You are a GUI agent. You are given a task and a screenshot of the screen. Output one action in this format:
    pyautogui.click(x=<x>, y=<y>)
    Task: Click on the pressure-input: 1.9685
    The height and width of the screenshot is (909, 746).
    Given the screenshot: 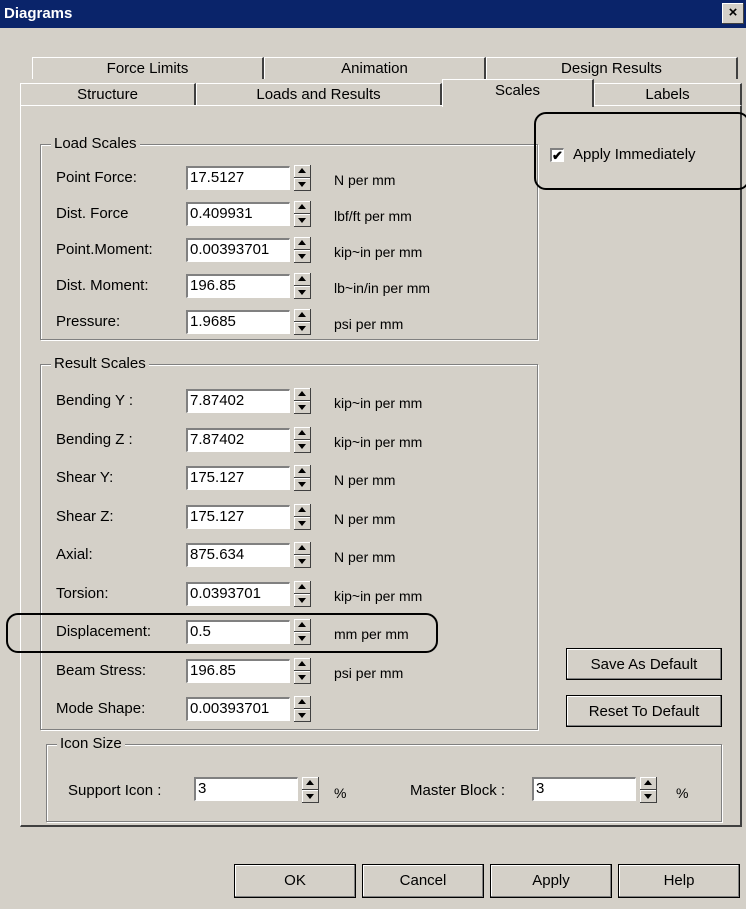 What is the action you would take?
    pyautogui.click(x=238, y=322)
    